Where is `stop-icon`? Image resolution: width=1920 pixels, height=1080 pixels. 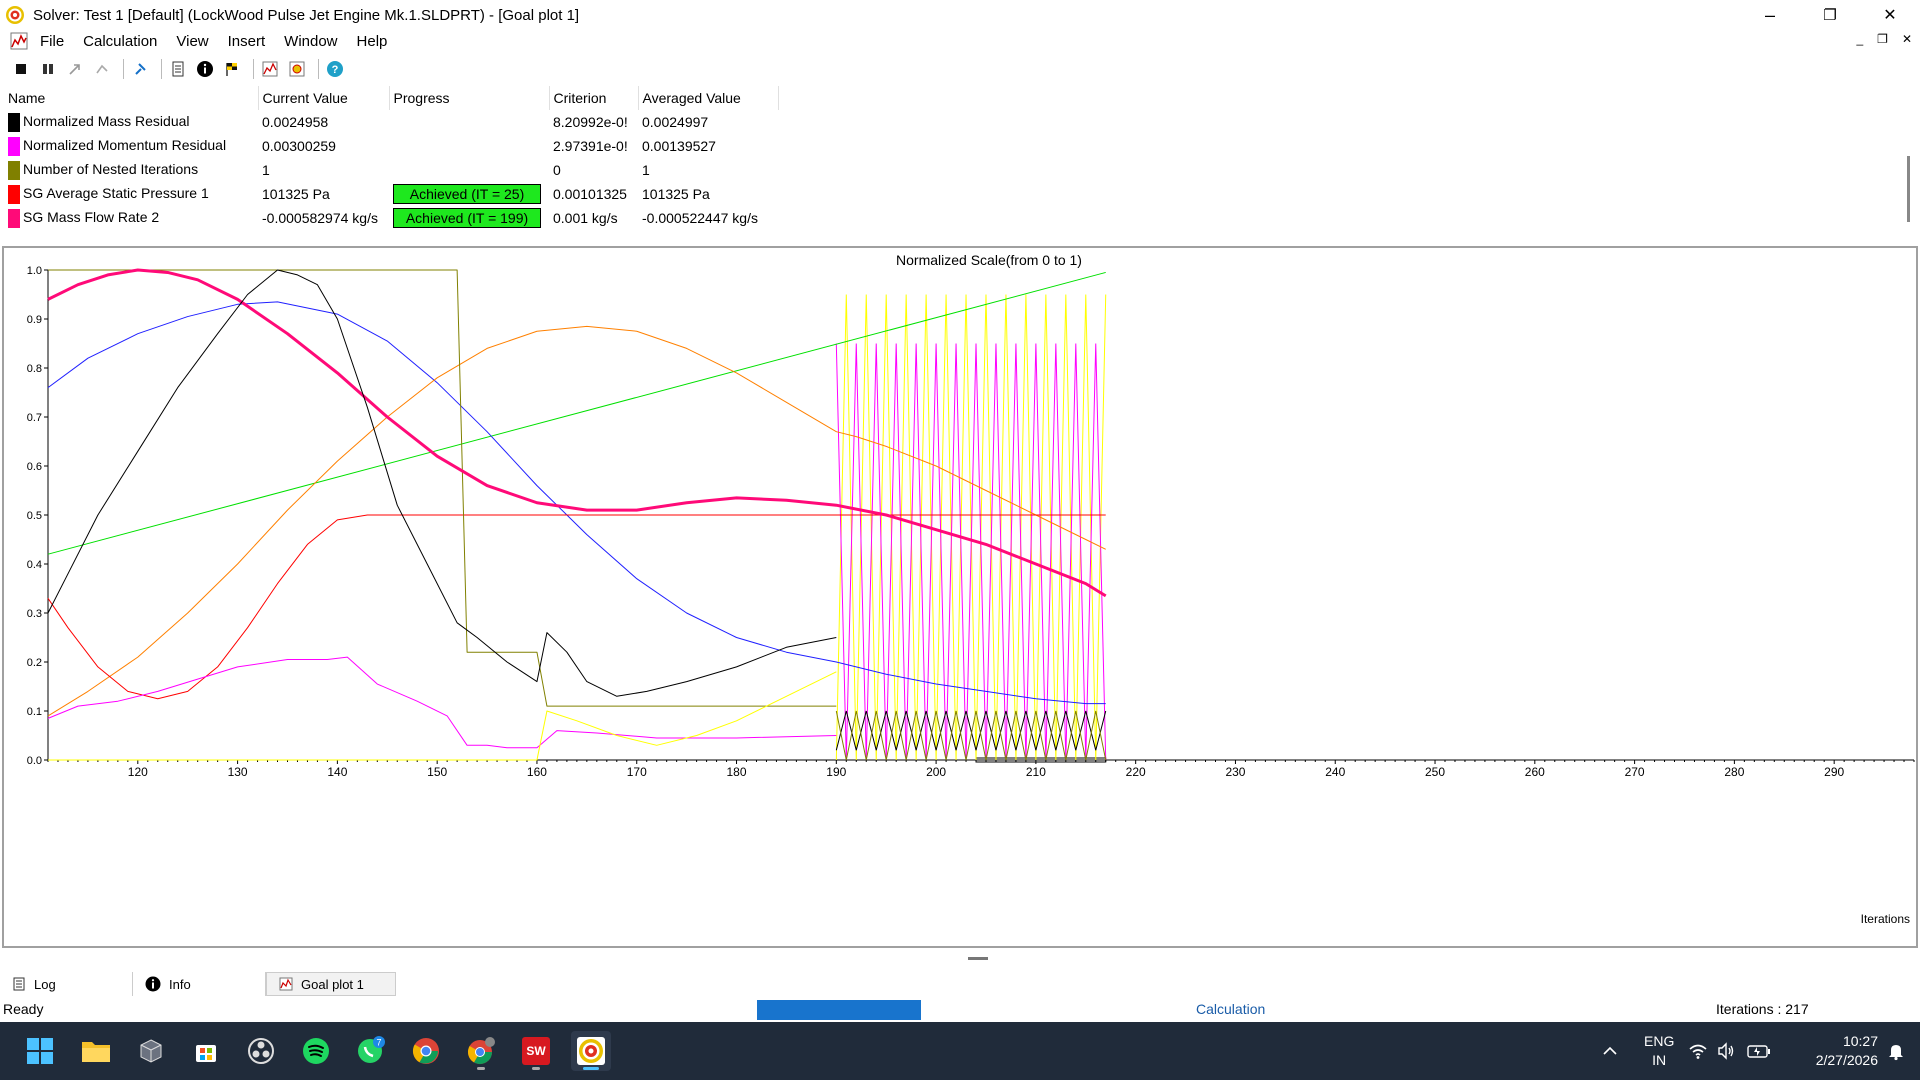 stop-icon is located at coordinates (21, 69).